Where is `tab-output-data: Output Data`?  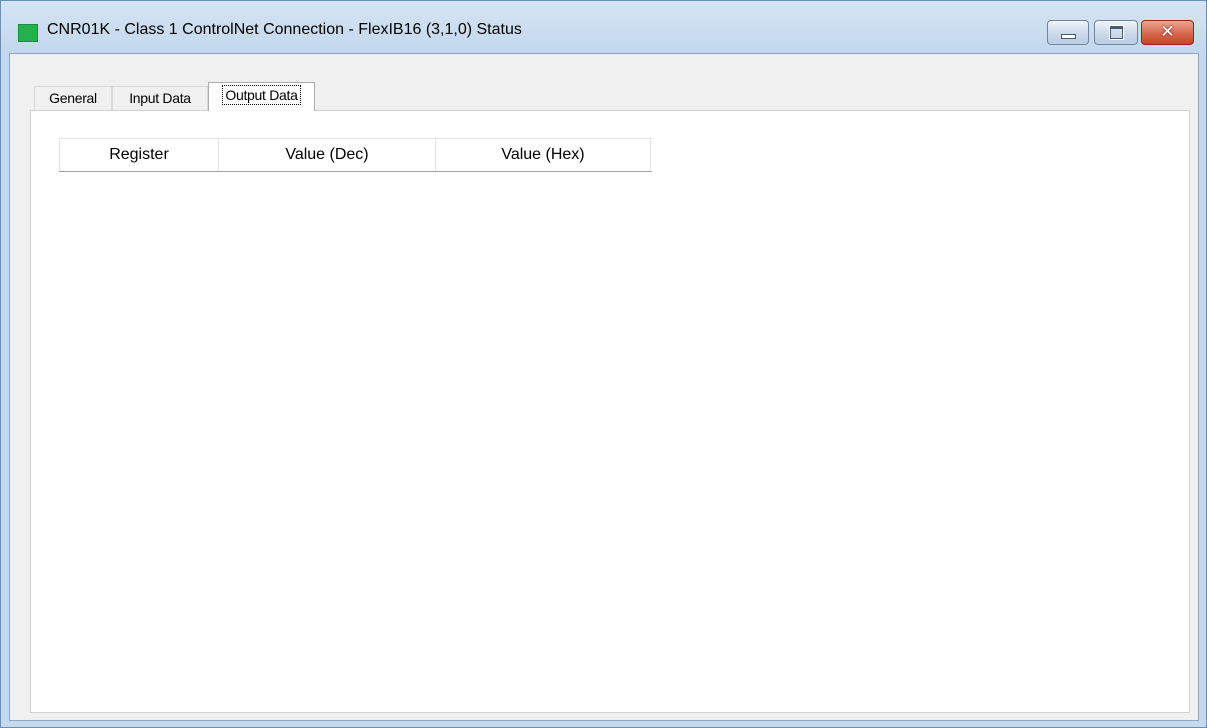 tab-output-data: Output Data is located at coordinates (261, 96).